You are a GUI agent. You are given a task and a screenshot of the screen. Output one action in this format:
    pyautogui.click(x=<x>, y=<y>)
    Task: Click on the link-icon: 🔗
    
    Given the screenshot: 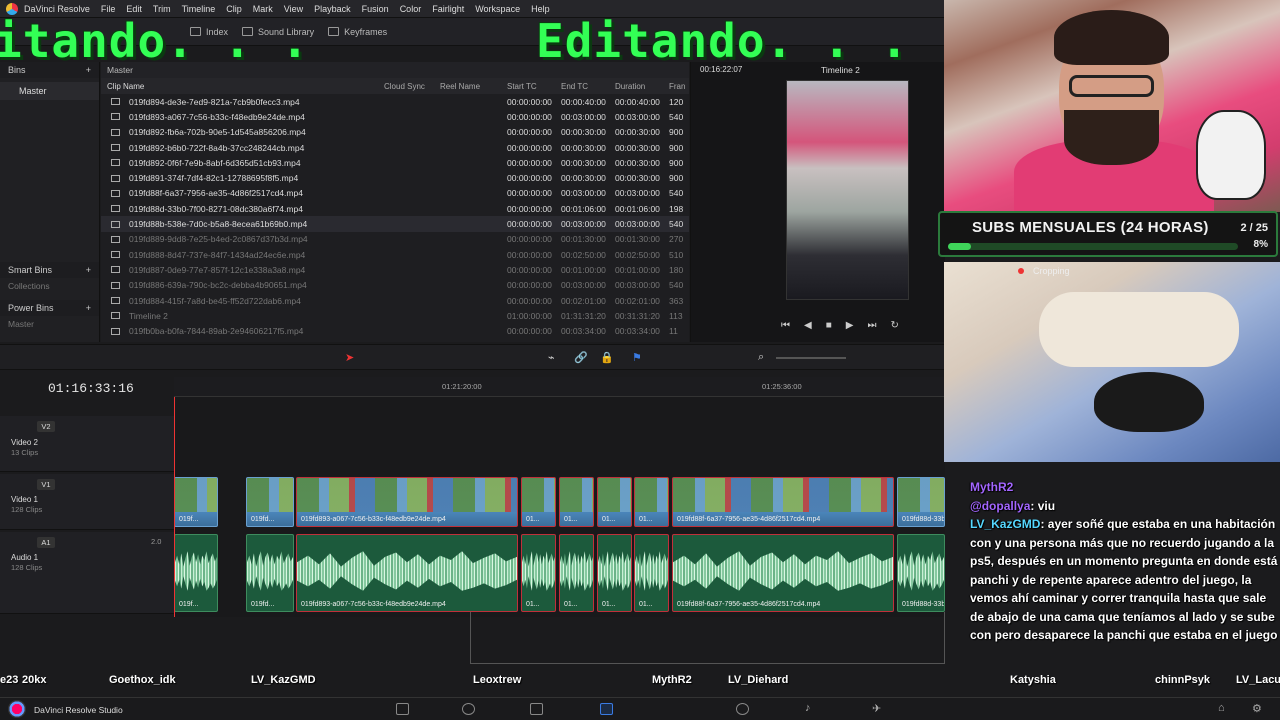 What is the action you would take?
    pyautogui.click(x=581, y=357)
    